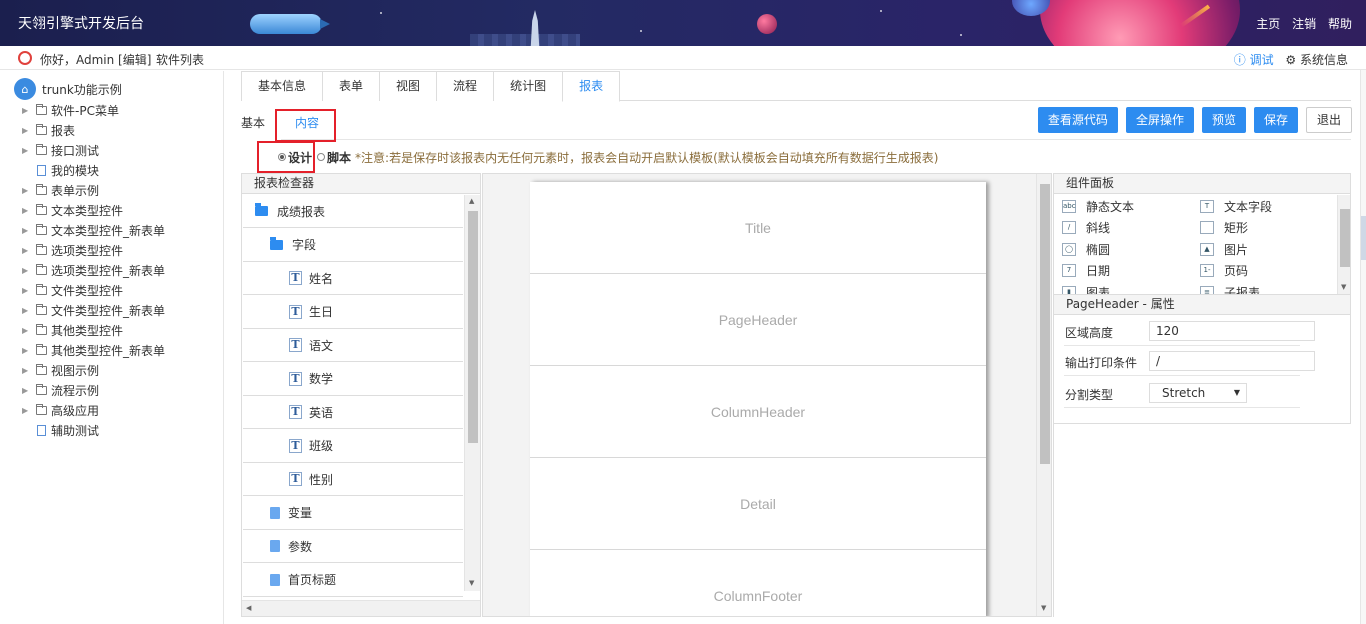 The image size is (1366, 624). Describe the element at coordinates (1086, 288) in the screenshot. I see `component-item: ▮ 图表` at that location.